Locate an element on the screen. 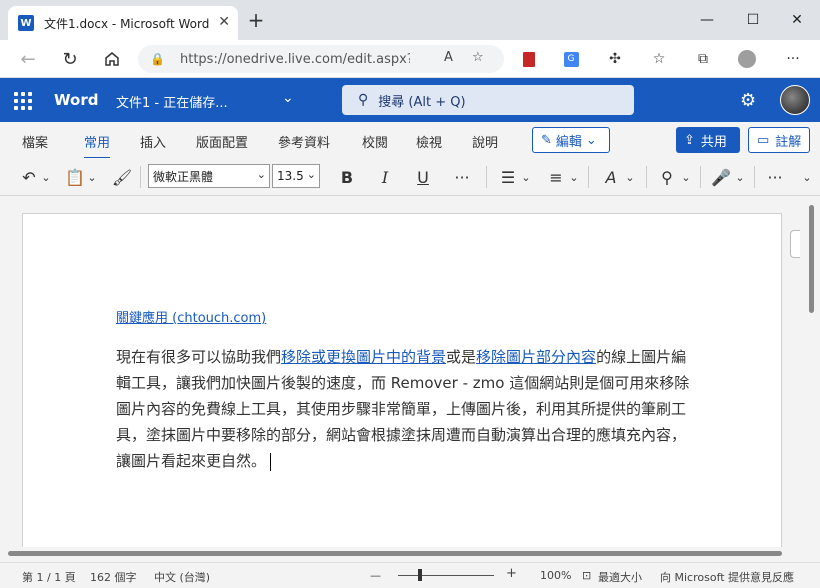  more-menu-icon: ··· is located at coordinates (793, 59).